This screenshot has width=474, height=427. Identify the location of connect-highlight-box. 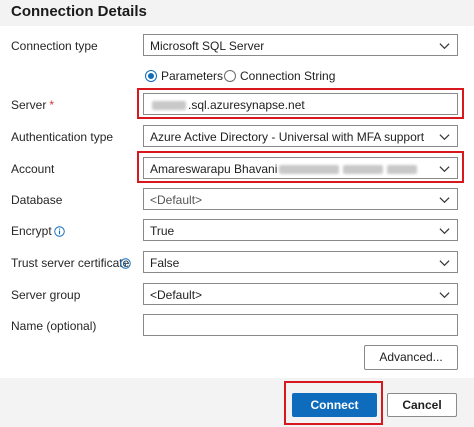
(333, 403).